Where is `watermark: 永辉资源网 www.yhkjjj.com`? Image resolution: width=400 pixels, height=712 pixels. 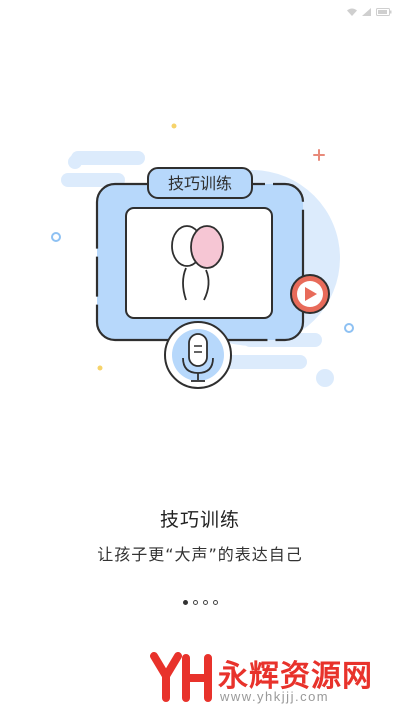 watermark: 永辉资源网 www.yhkjjj.com is located at coordinates (270, 678).